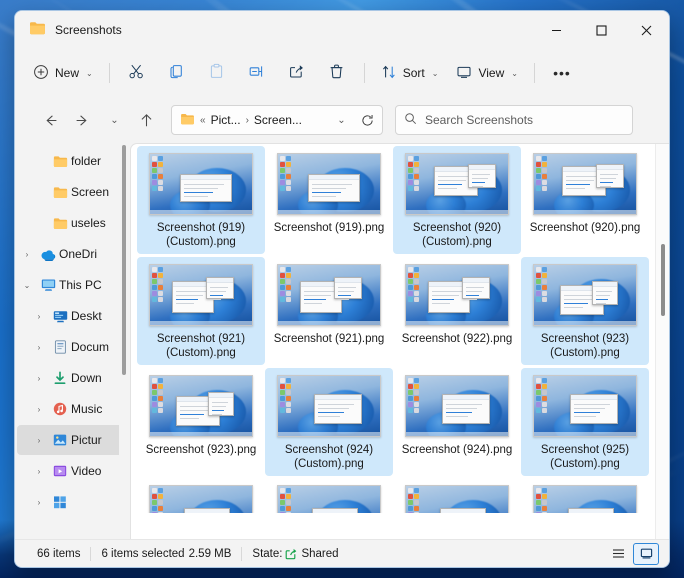 The width and height of the screenshot is (684, 578). What do you see at coordinates (457, 422) in the screenshot?
I see `file-tile: Screenshot (924).png` at bounding box center [457, 422].